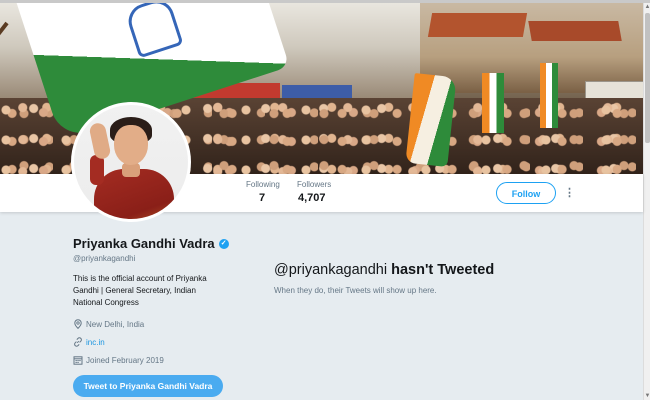 The width and height of the screenshot is (650, 400). What do you see at coordinates (646, 201) in the screenshot?
I see `window-scrollbar: ▲ ▼` at bounding box center [646, 201].